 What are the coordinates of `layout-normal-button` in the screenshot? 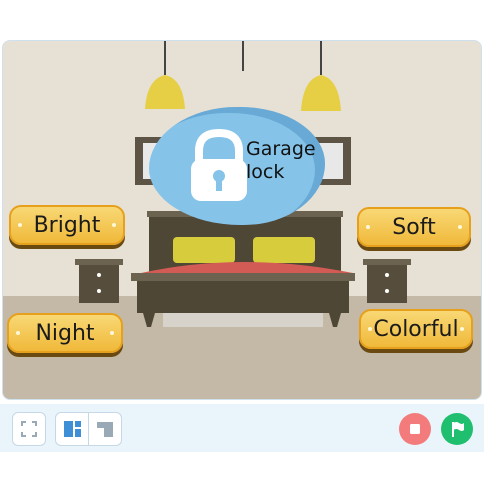 It's located at (72, 429).